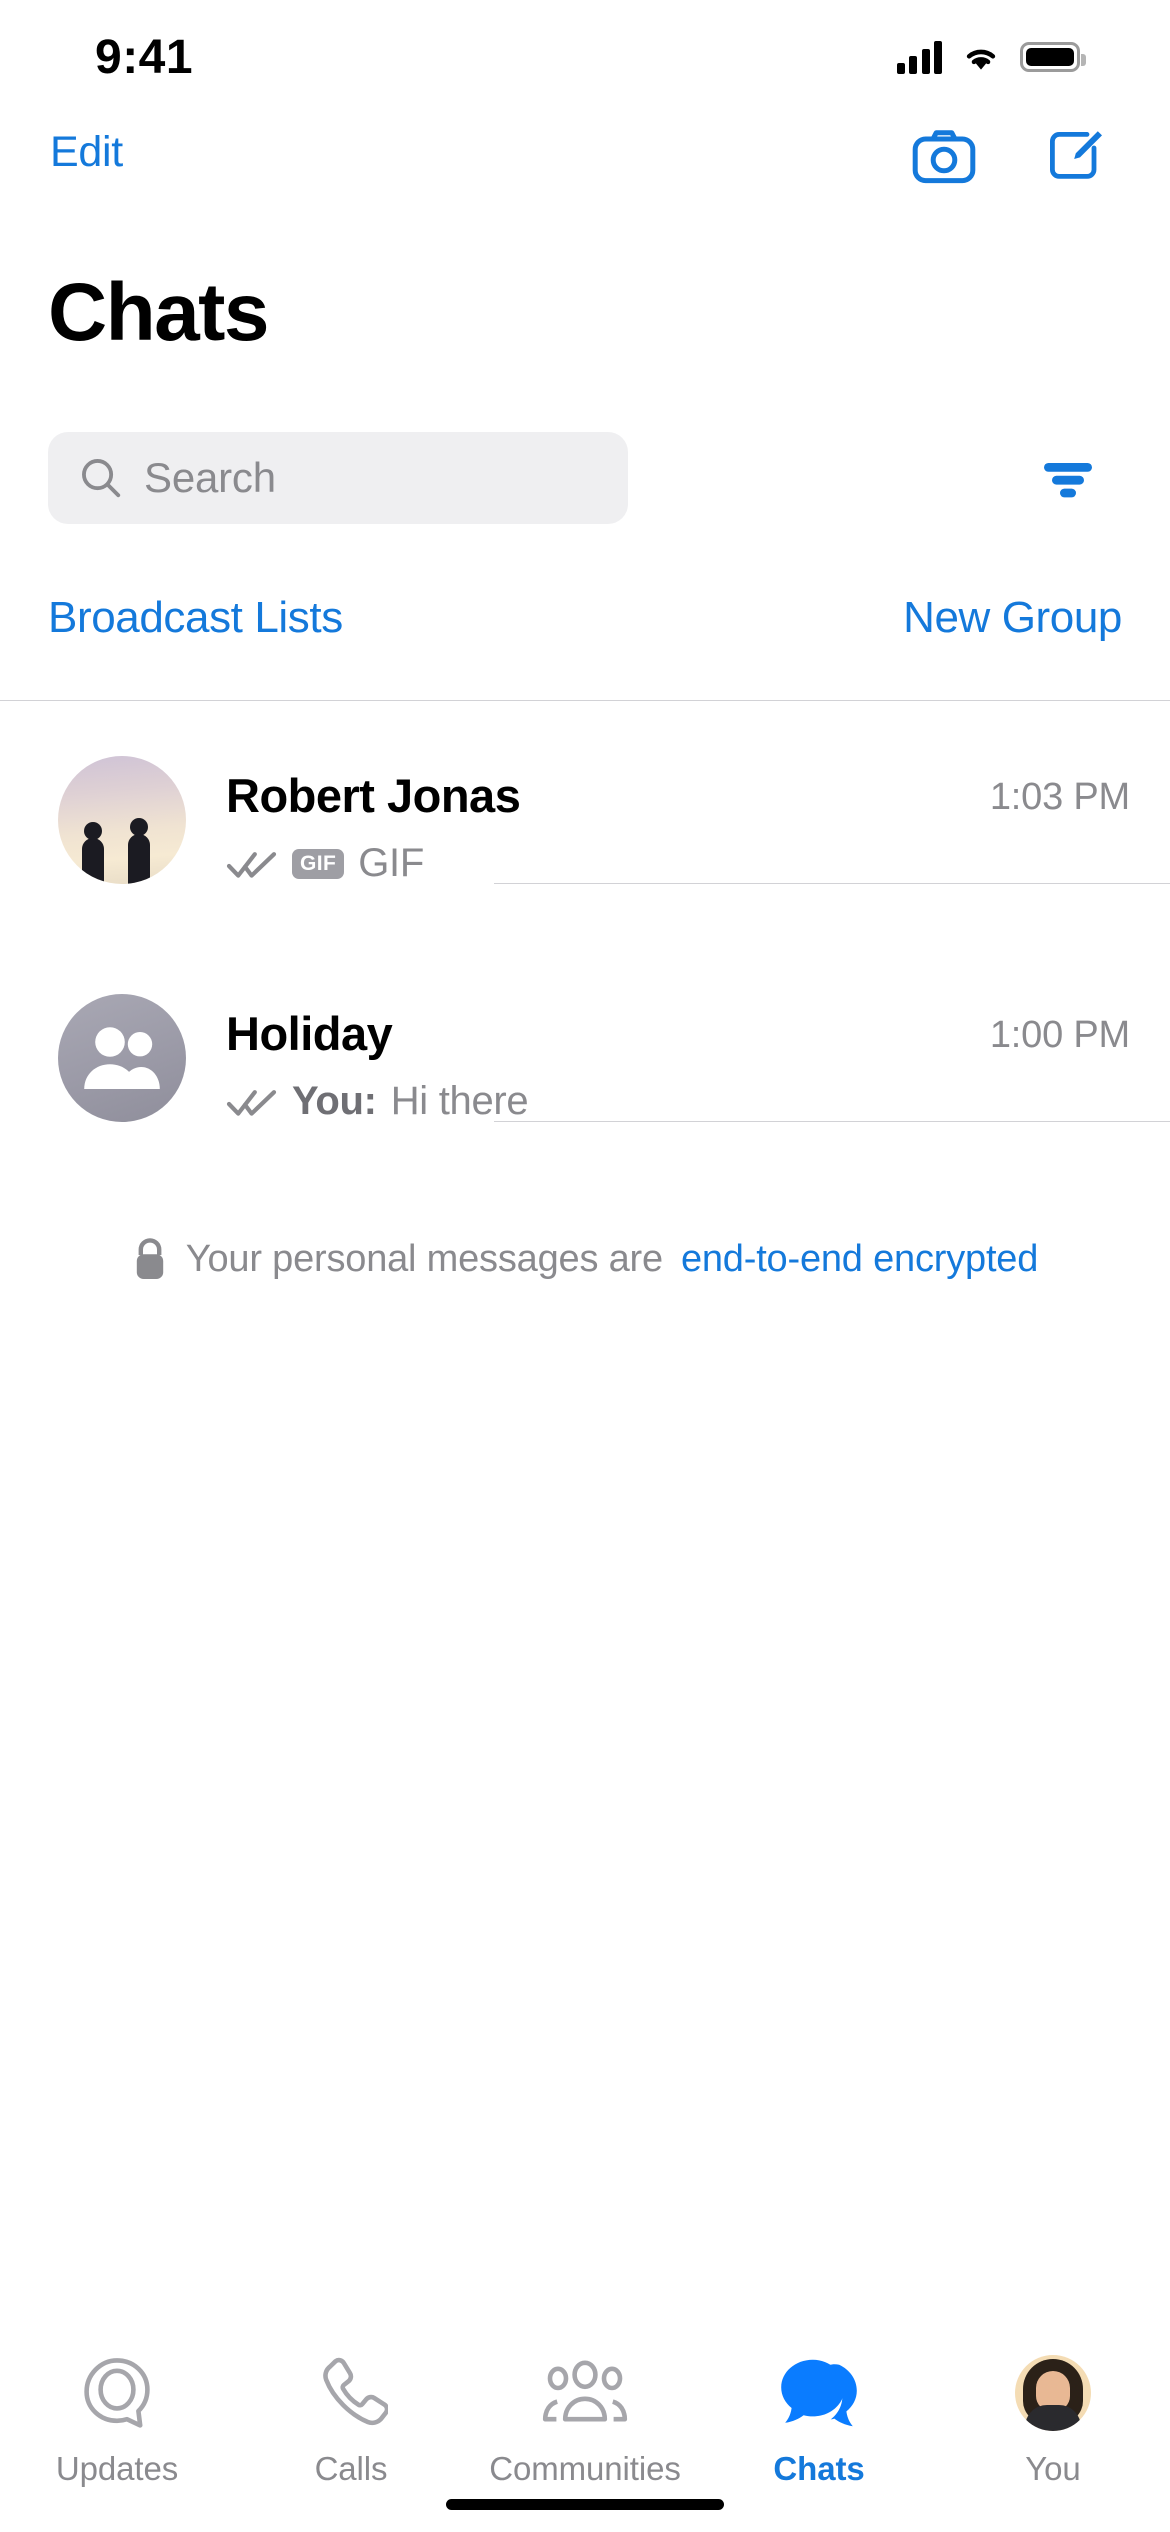 Image resolution: width=1170 pixels, height=2532 pixels. What do you see at coordinates (318, 863) in the screenshot?
I see `gif-badge: GIF` at bounding box center [318, 863].